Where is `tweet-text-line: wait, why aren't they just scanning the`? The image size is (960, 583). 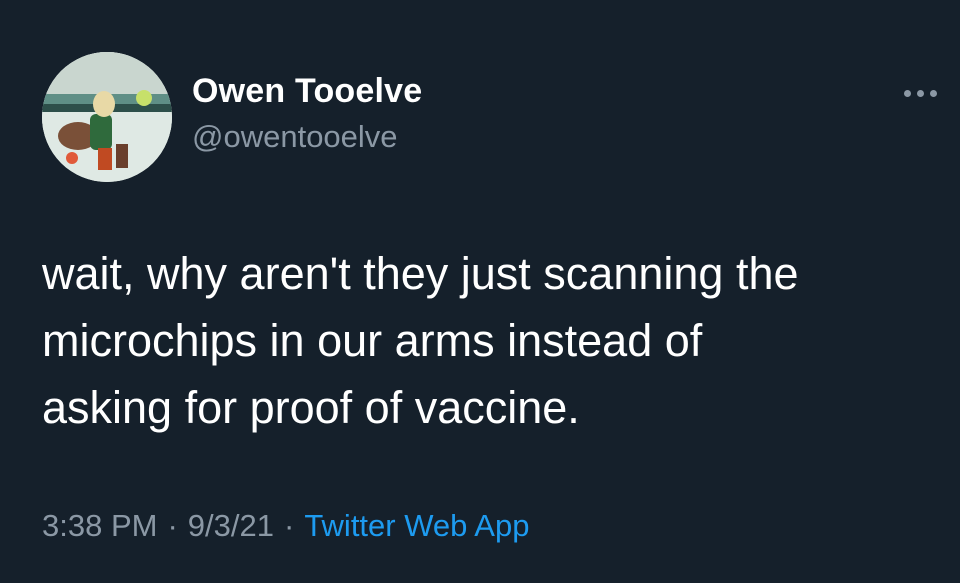
tweet-text-line: wait, why aren't they just scanning the is located at coordinates (420, 273).